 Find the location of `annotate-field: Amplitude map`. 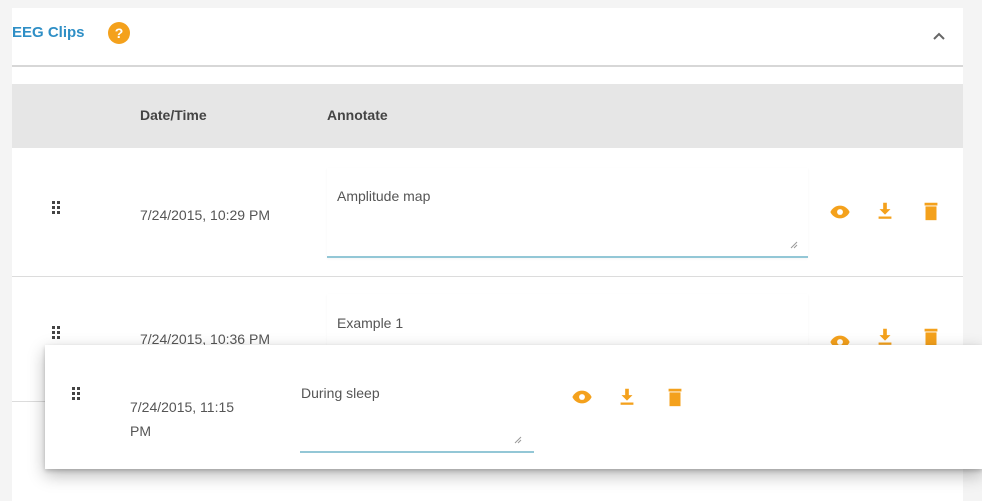

annotate-field: Amplitude map is located at coordinates (567, 213).